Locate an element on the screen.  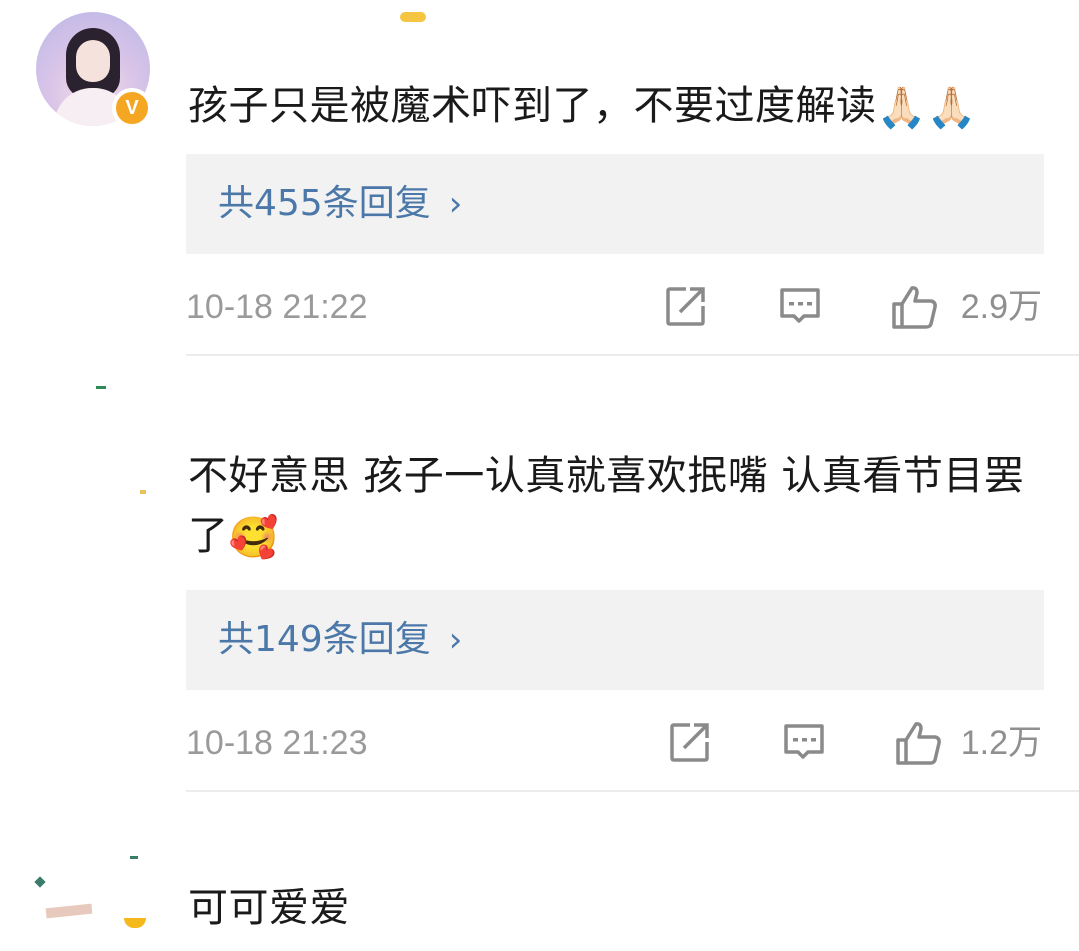
comment-body: 孩子只是被魔术吓到了，不要过度解读 is located at coordinates (532, 106).